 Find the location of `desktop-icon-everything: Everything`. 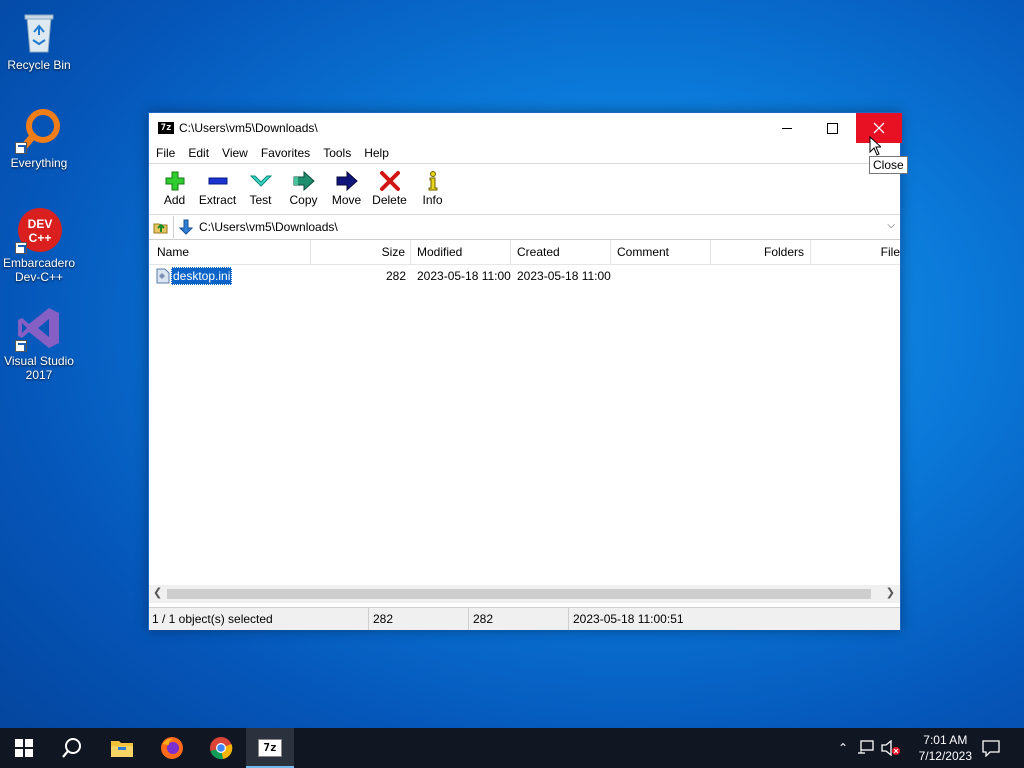

desktop-icon-everything: Everything is located at coordinates (39, 138).